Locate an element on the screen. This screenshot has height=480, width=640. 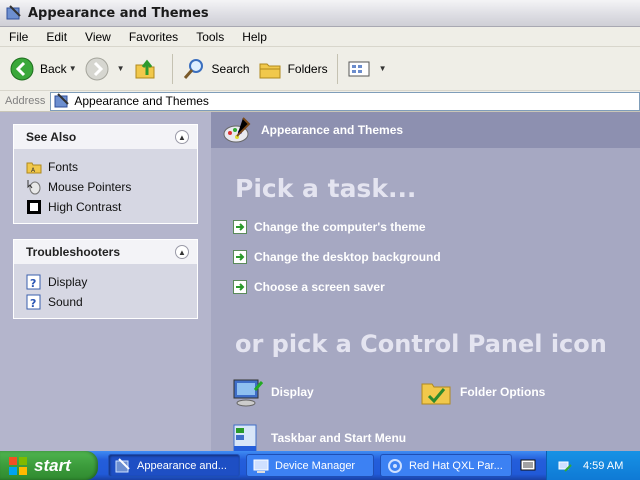
link-display-troubleshooter: ? Display is located at coordinates (111, 282).